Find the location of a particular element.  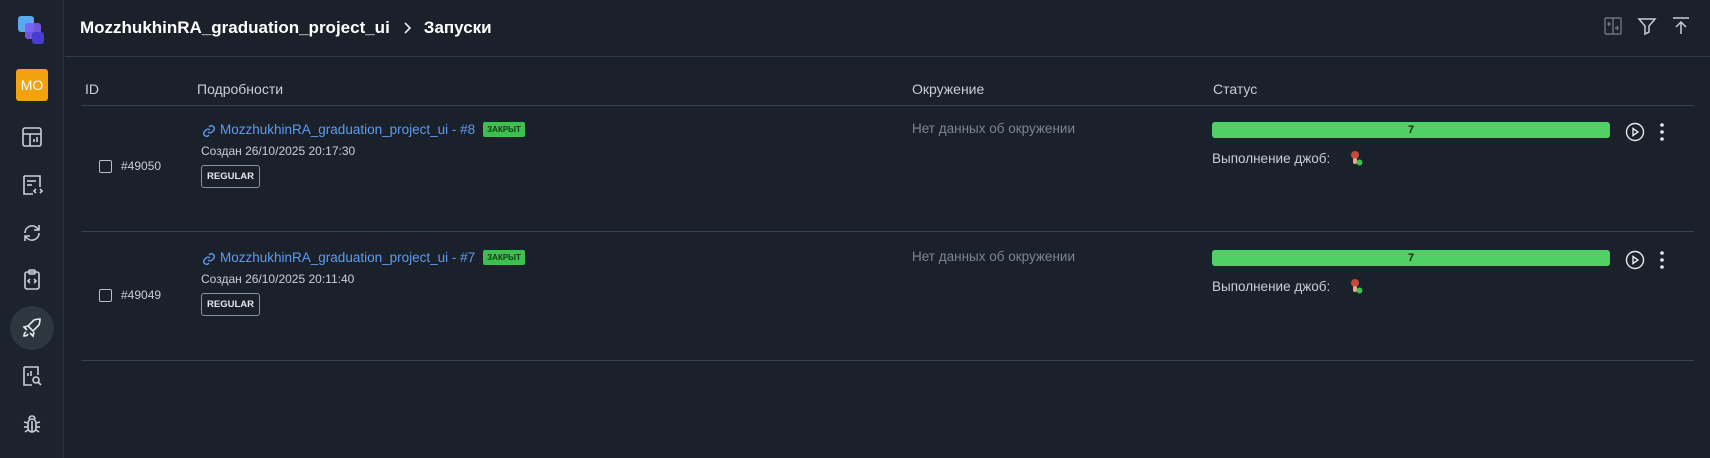

filter-button is located at coordinates (1647, 26).